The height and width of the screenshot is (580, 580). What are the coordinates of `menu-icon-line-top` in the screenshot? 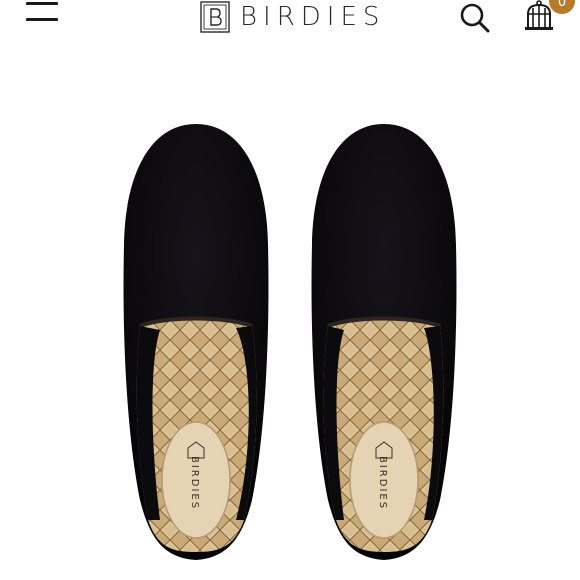 It's located at (42, 3).